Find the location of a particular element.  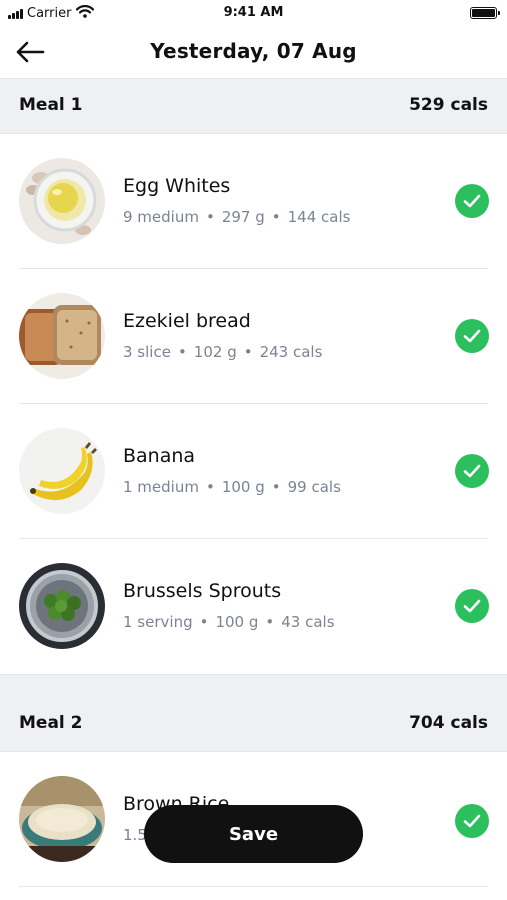

nav-bar: Yesterday, 07 Aug is located at coordinates (253, 52).